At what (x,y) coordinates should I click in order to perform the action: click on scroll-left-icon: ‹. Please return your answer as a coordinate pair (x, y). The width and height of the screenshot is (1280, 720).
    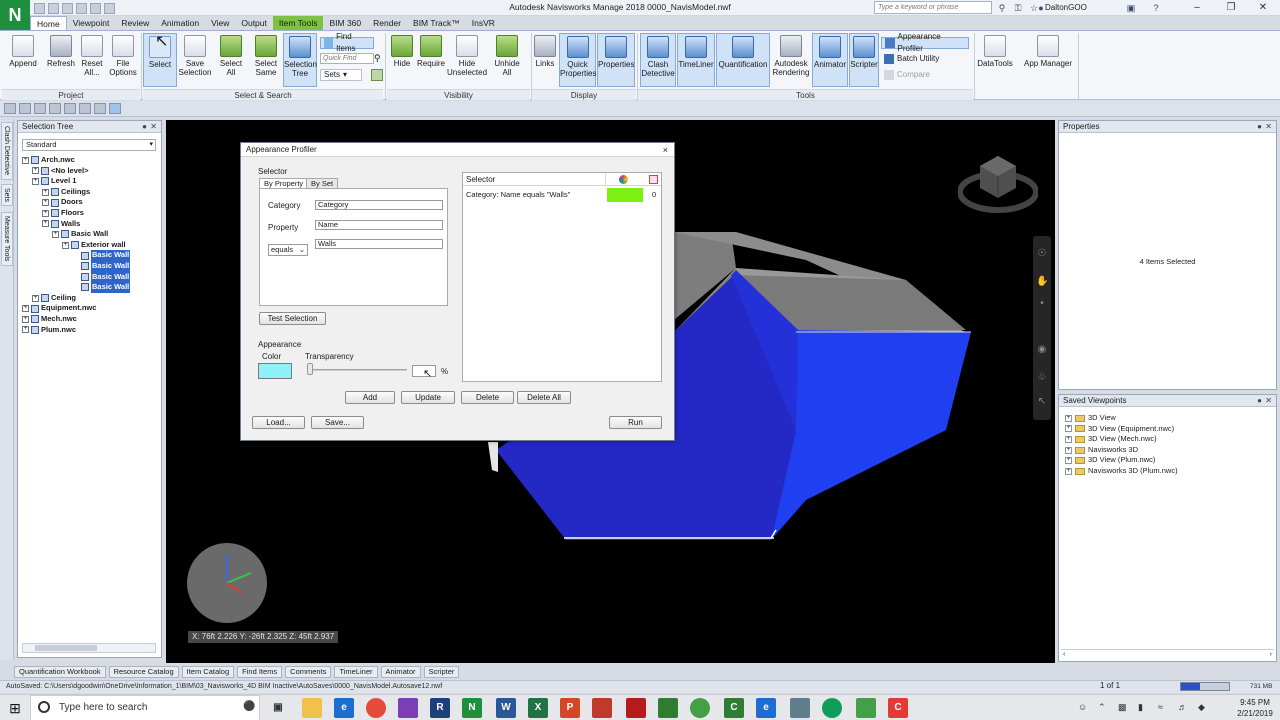
    Looking at the image, I should click on (1064, 654).